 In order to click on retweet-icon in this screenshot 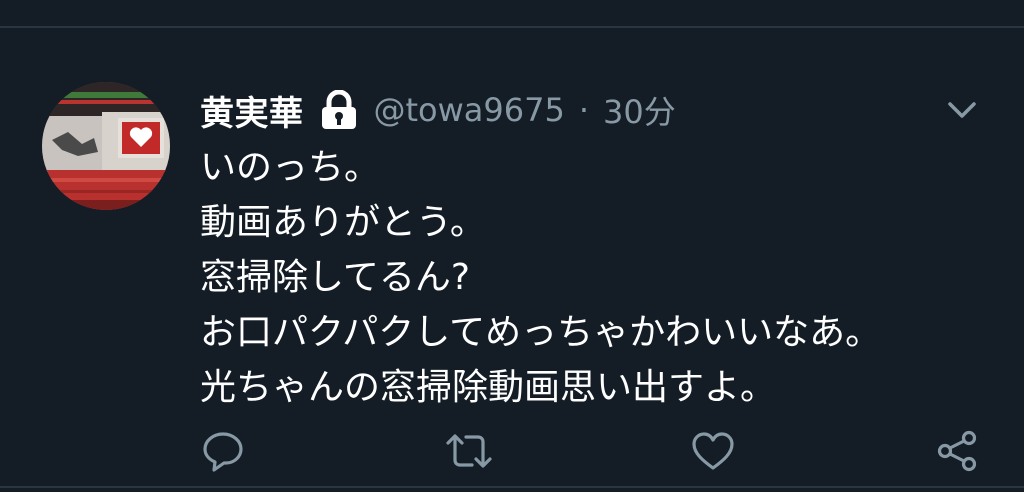, I will do `click(469, 451)`.